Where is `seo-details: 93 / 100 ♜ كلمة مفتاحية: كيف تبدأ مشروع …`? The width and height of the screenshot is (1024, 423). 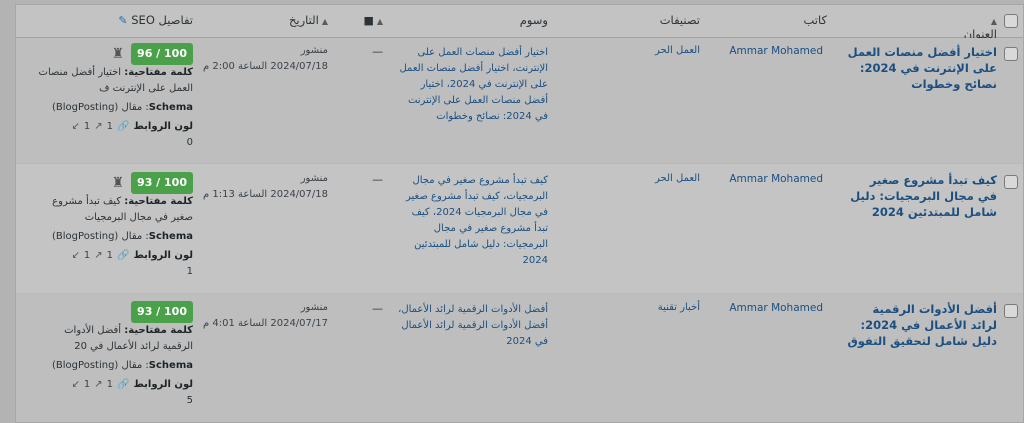 seo-details: 93 / 100 ♜ كلمة مفتاحية: كيف تبدأ مشروع … is located at coordinates (115, 226).